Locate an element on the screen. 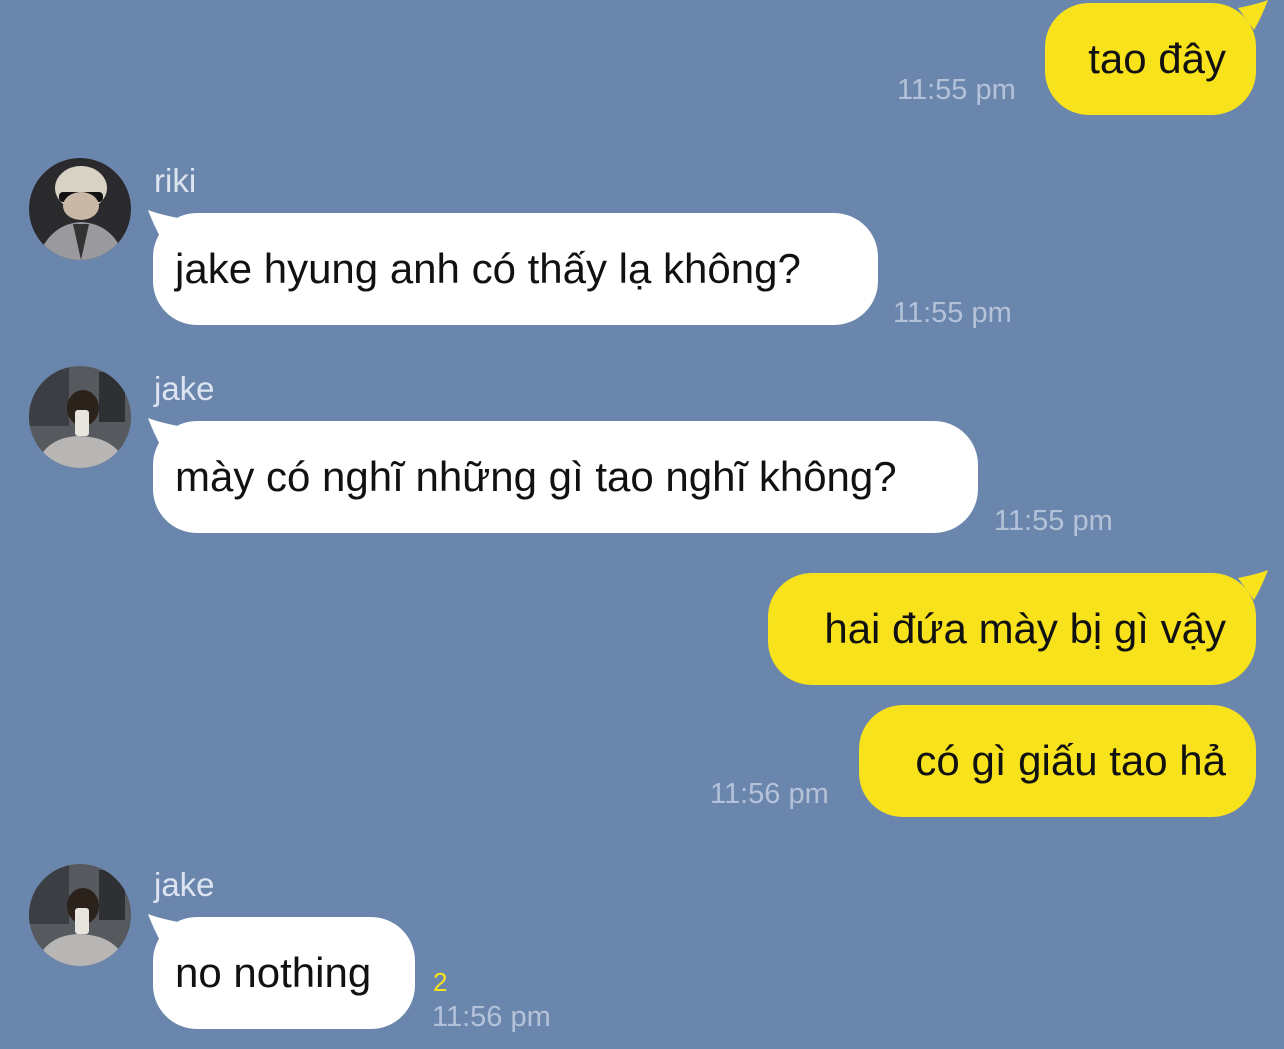  incoming-message-bubble: jake hyung anh có thấy lạ không? is located at coordinates (515, 269).